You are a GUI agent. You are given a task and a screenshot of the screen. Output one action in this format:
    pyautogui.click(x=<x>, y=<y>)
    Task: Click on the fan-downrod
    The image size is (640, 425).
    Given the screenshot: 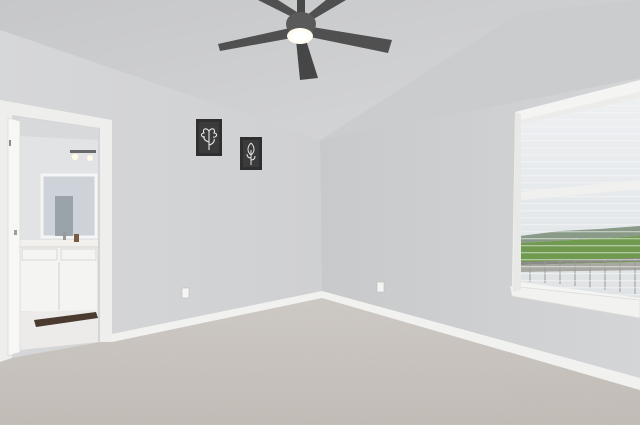 What is the action you would take?
    pyautogui.click(x=301, y=7)
    